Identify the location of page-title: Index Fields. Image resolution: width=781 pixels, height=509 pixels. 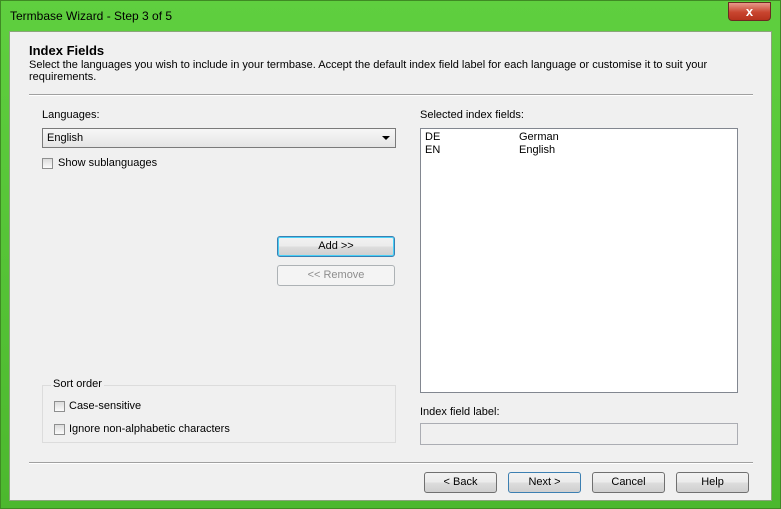
(67, 50).